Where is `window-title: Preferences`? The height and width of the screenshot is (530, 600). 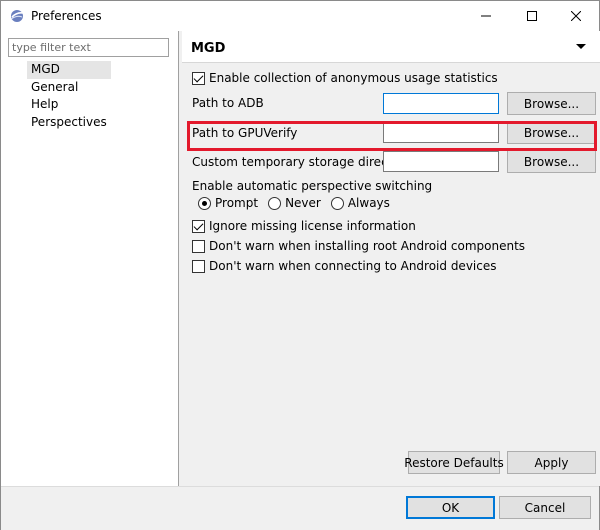
window-title: Preferences is located at coordinates (66, 16).